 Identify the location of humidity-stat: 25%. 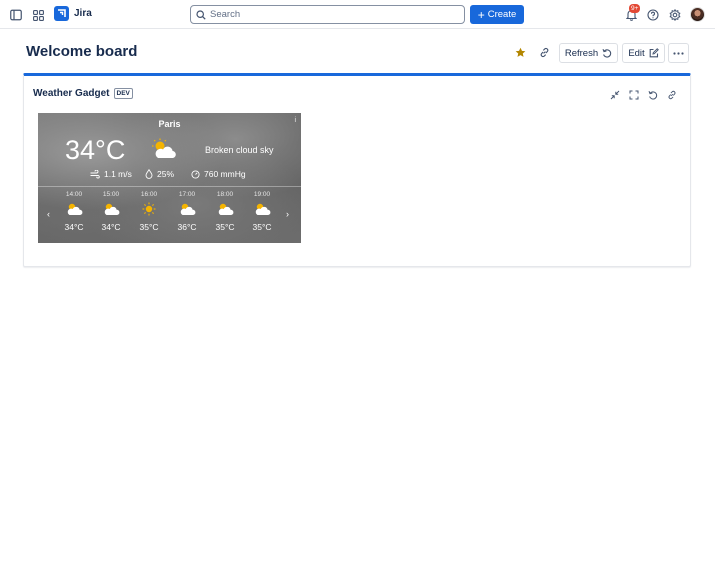
(159, 174).